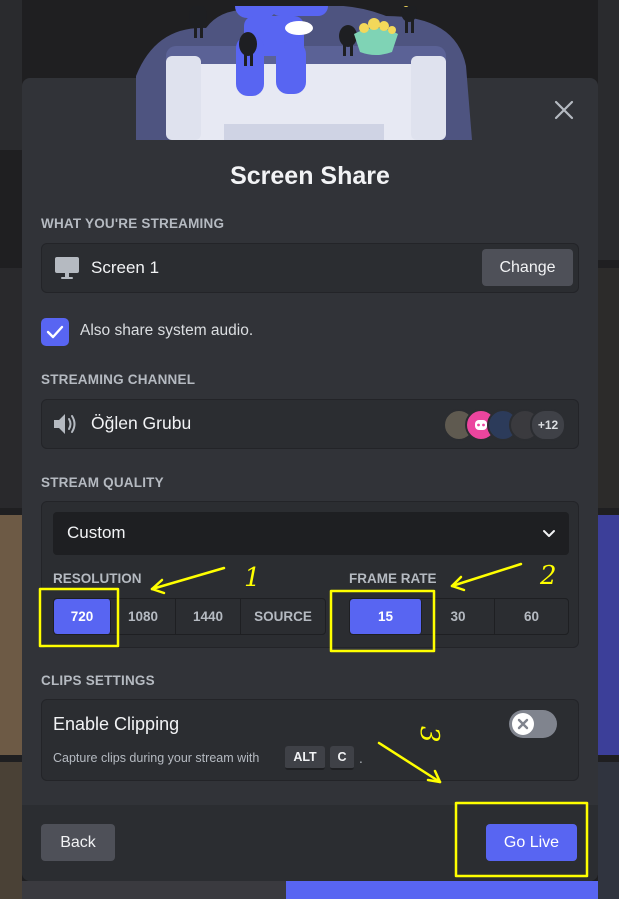 The image size is (619, 899). Describe the element at coordinates (67, 268) in the screenshot. I see `monitor-icon` at that location.